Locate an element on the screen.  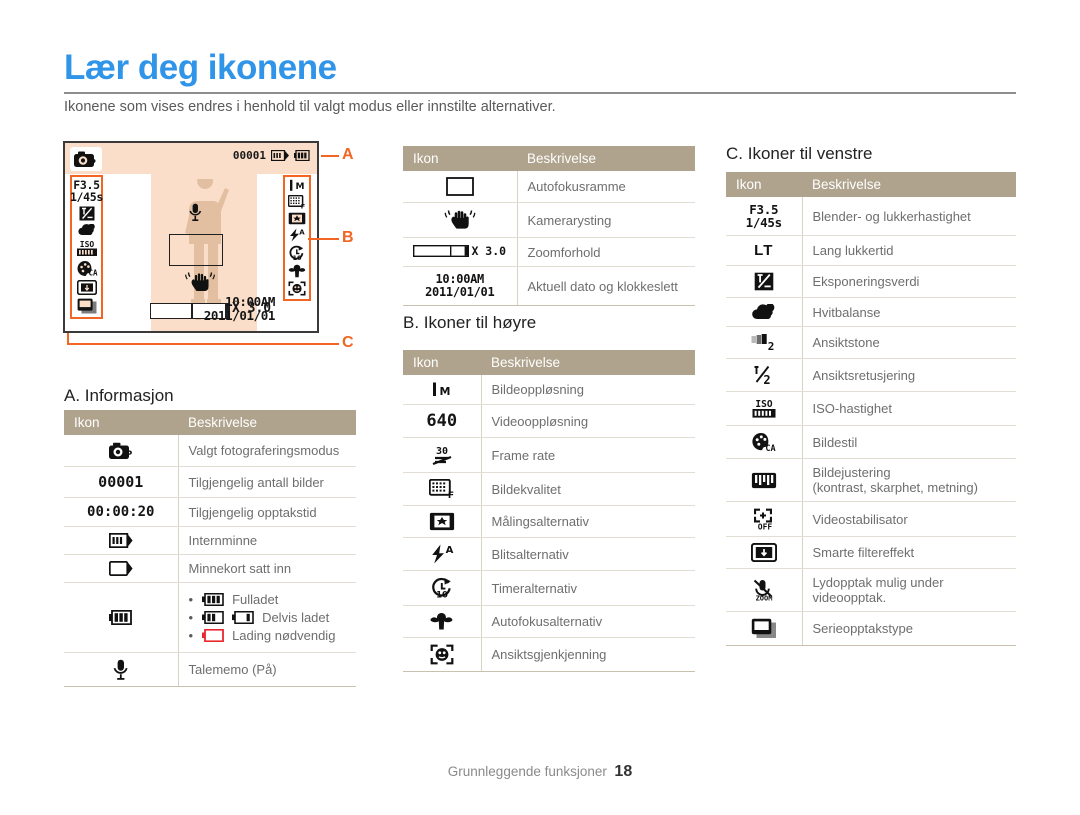
exposure-value-icon is located at coordinates (764, 281).